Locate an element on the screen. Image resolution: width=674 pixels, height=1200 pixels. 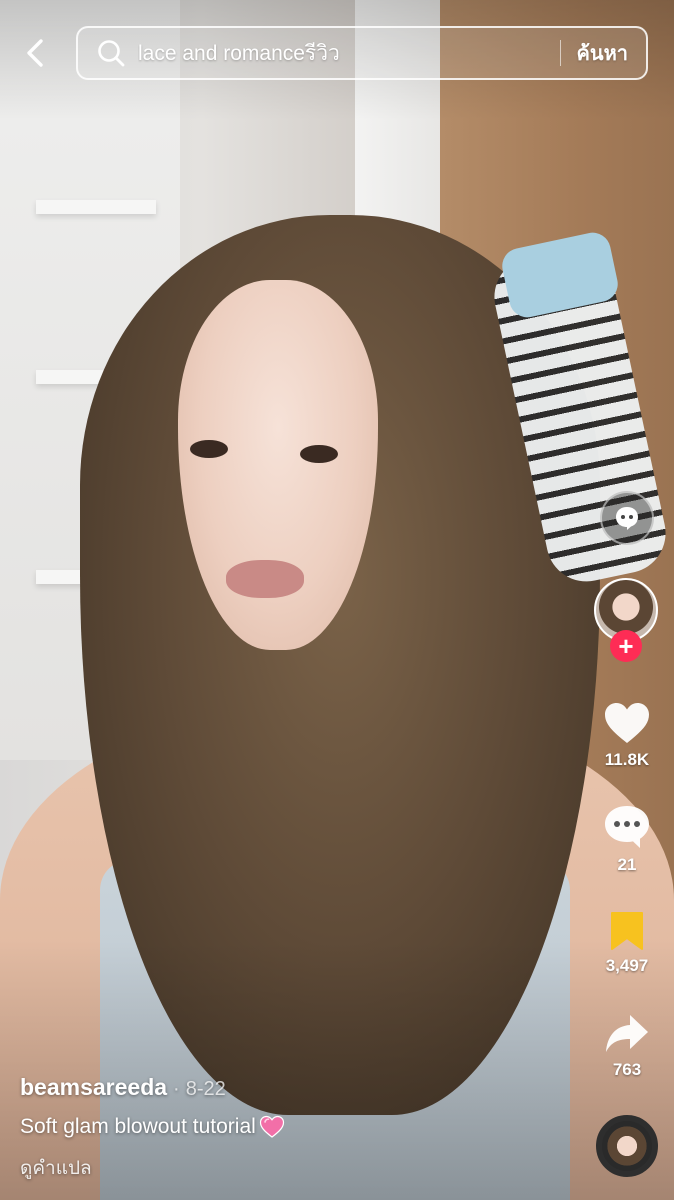
back-button is located at coordinates (35, 53).